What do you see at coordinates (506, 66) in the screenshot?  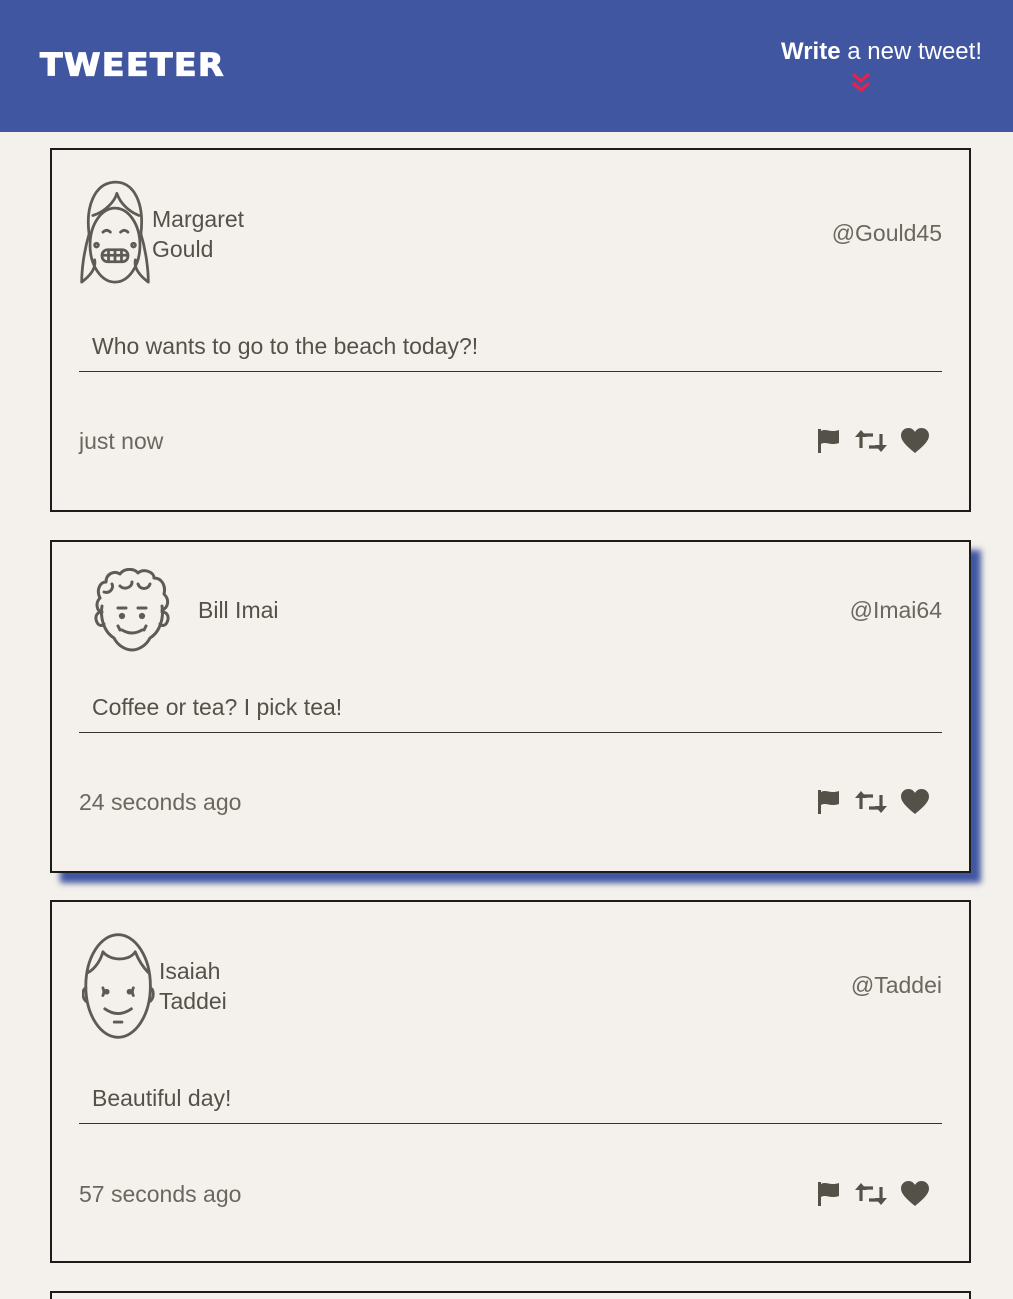 I see `navbar: TWEETER Write a new tweet!` at bounding box center [506, 66].